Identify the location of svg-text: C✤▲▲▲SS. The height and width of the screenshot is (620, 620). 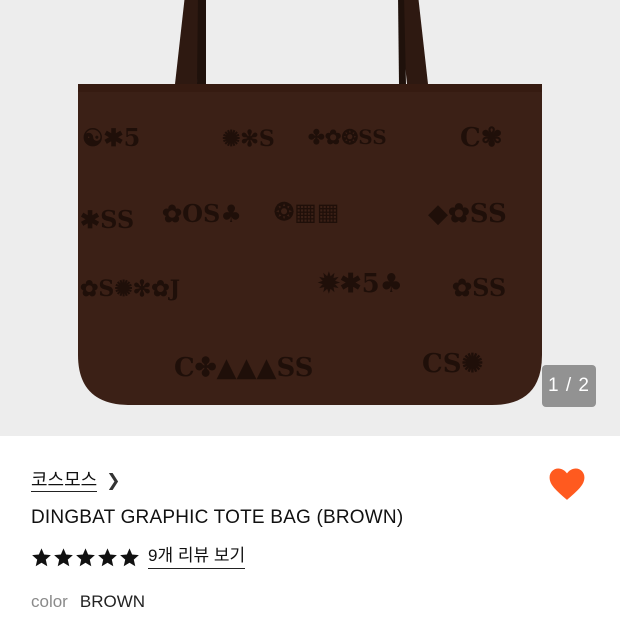
(243, 368).